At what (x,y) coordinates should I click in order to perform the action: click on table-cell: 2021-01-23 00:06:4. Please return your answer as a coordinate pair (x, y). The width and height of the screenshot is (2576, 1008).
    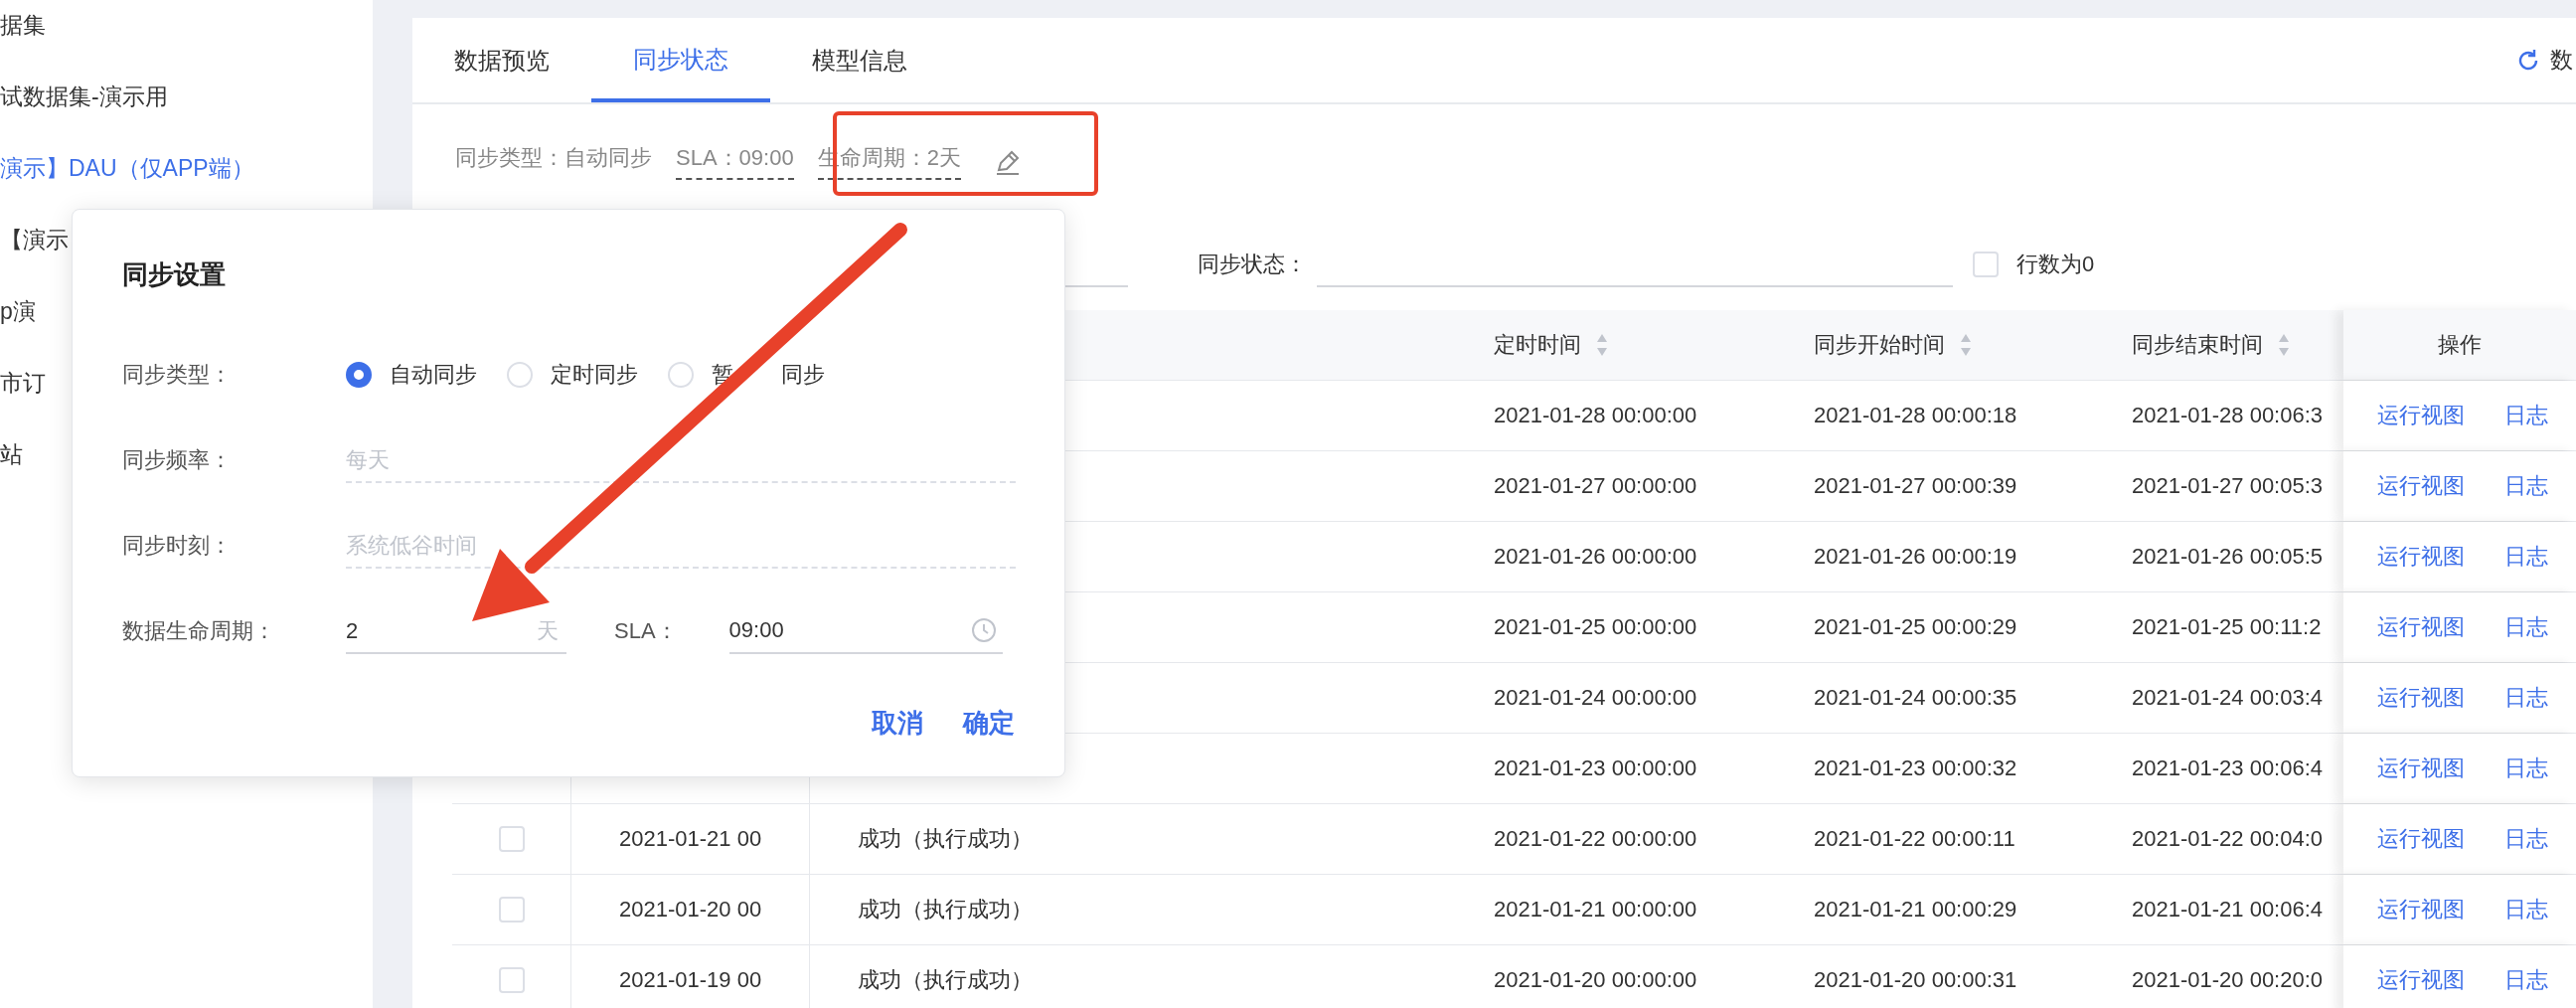
    Looking at the image, I should click on (2228, 768).